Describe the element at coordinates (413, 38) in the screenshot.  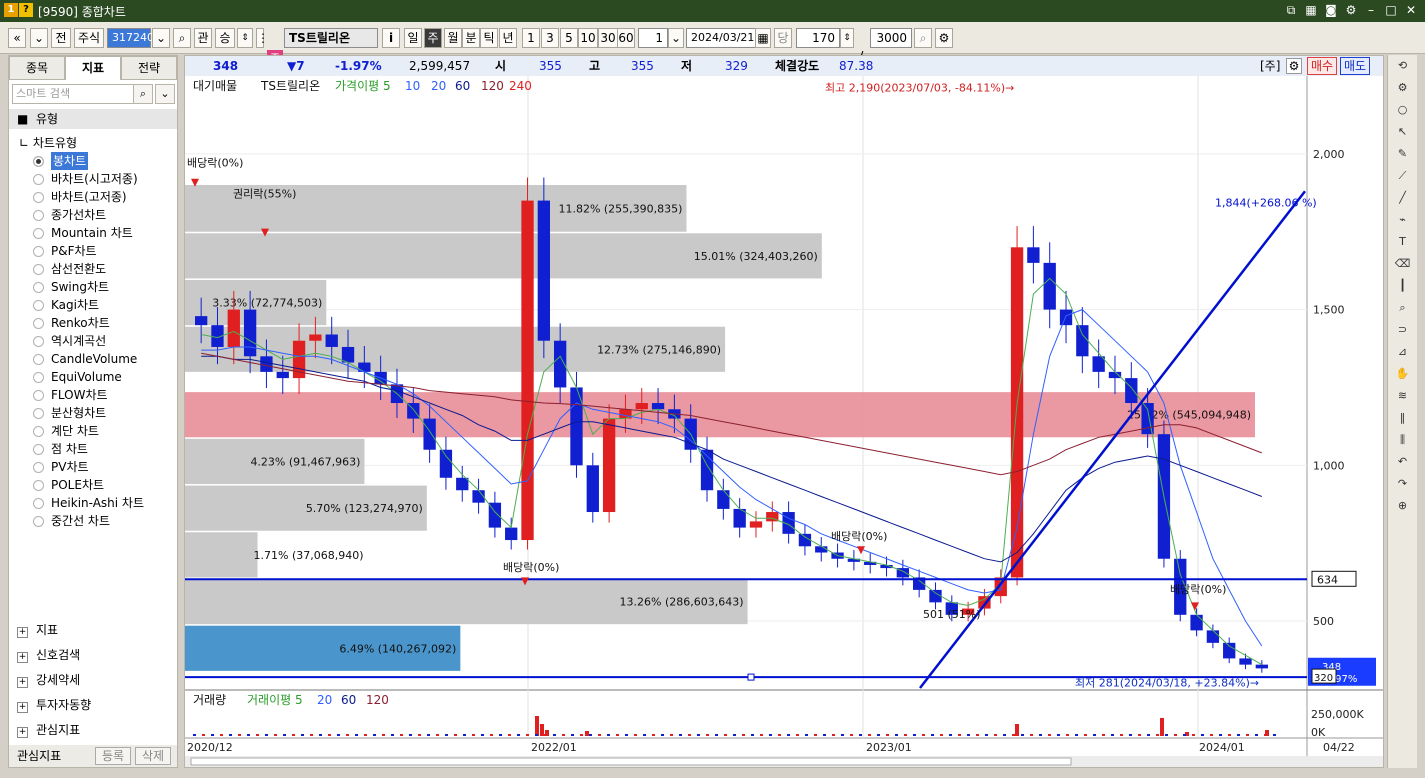
I see `period-day: 일` at that location.